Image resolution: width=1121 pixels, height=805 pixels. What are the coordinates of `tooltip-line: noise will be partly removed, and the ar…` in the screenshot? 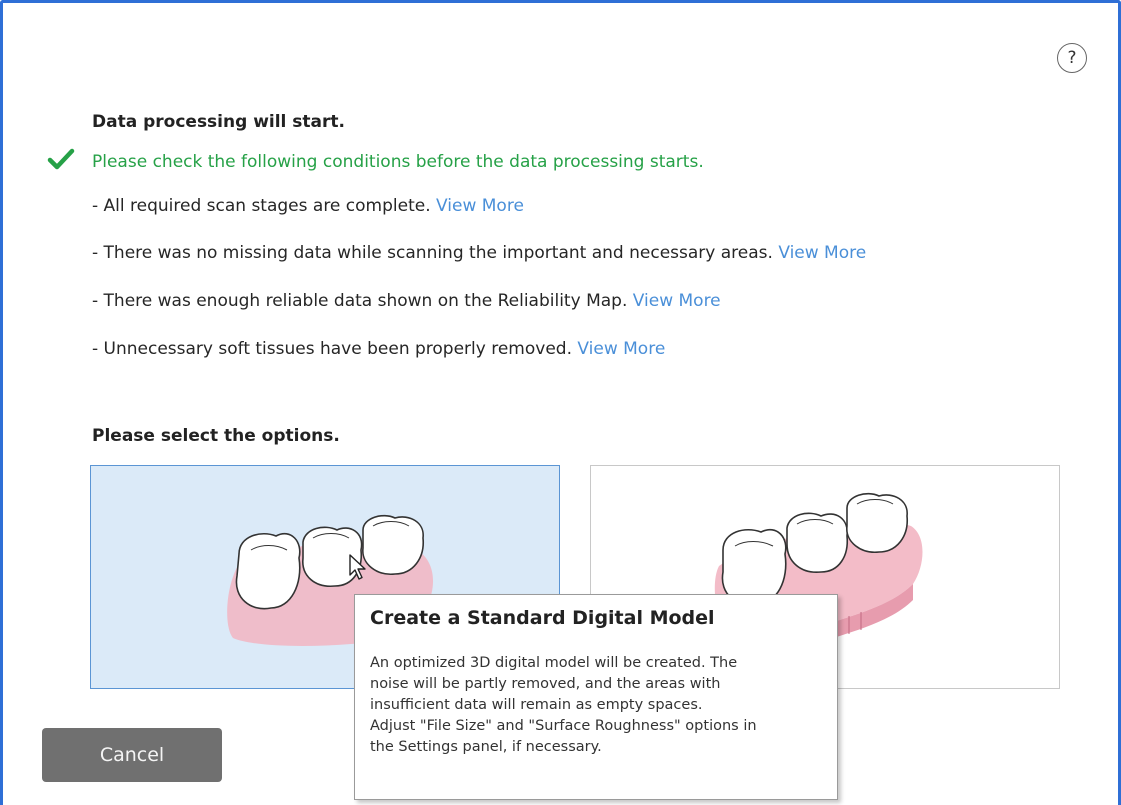 It's located at (545, 684).